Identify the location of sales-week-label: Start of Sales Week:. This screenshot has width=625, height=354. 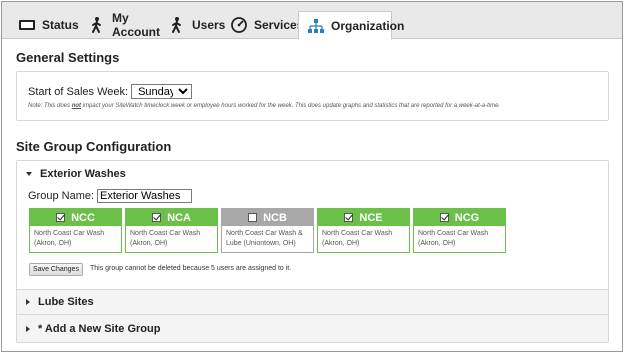
(78, 91).